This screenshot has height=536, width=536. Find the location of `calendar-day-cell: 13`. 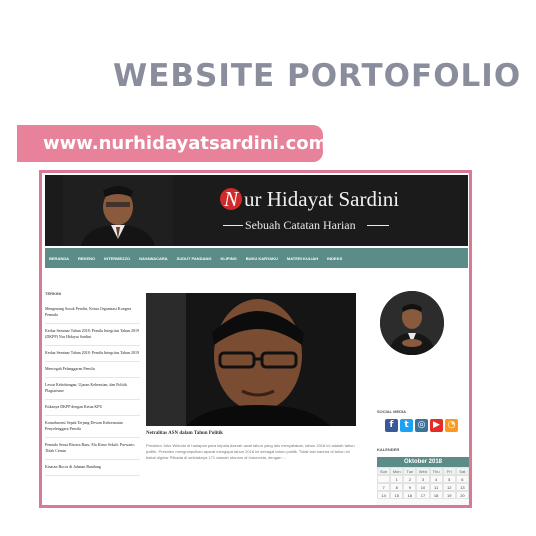

calendar-day-cell: 13 is located at coordinates (462, 487).